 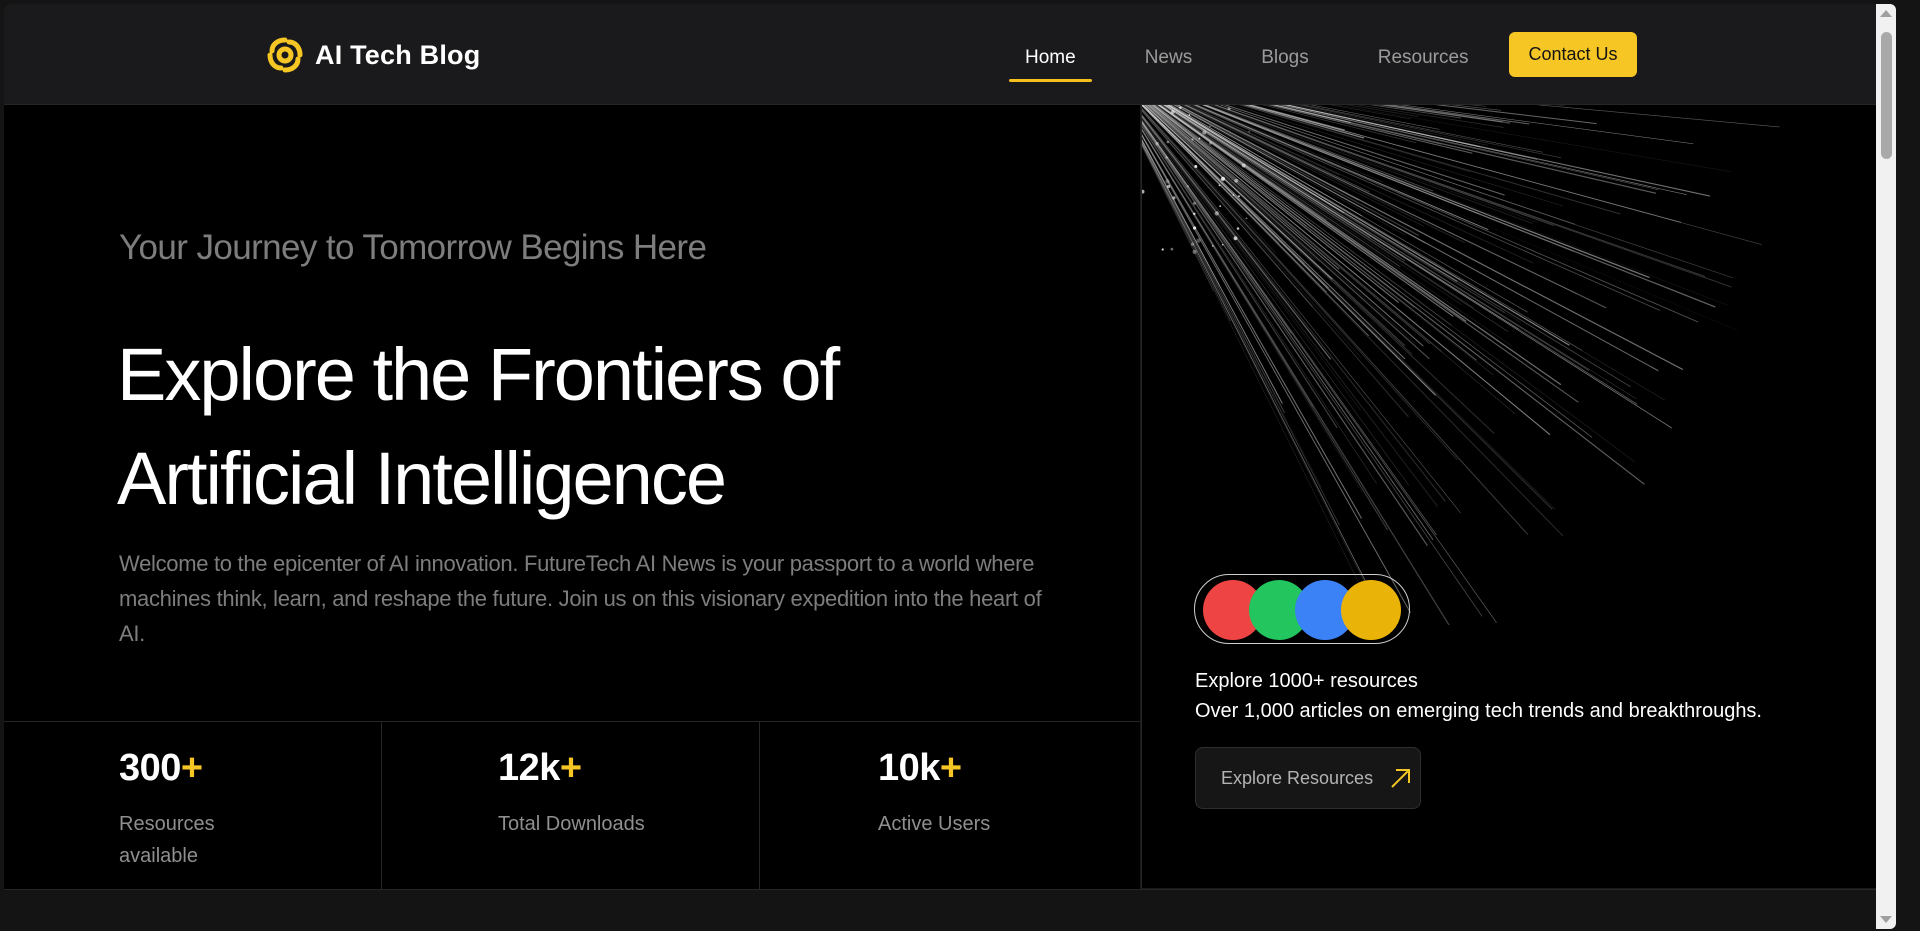 I want to click on stat-resources: 300+ Resources available, so click(x=193, y=805).